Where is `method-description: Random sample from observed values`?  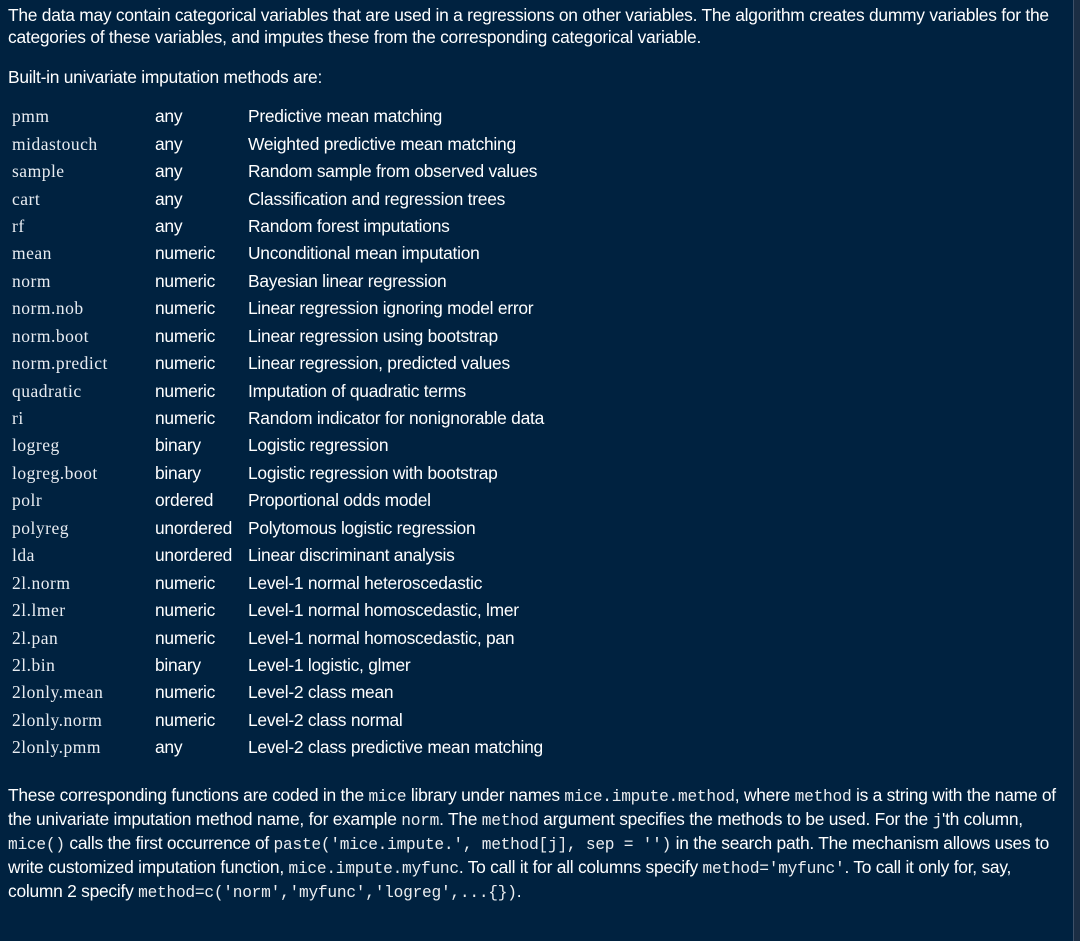
method-description: Random sample from observed values is located at coordinates (393, 171).